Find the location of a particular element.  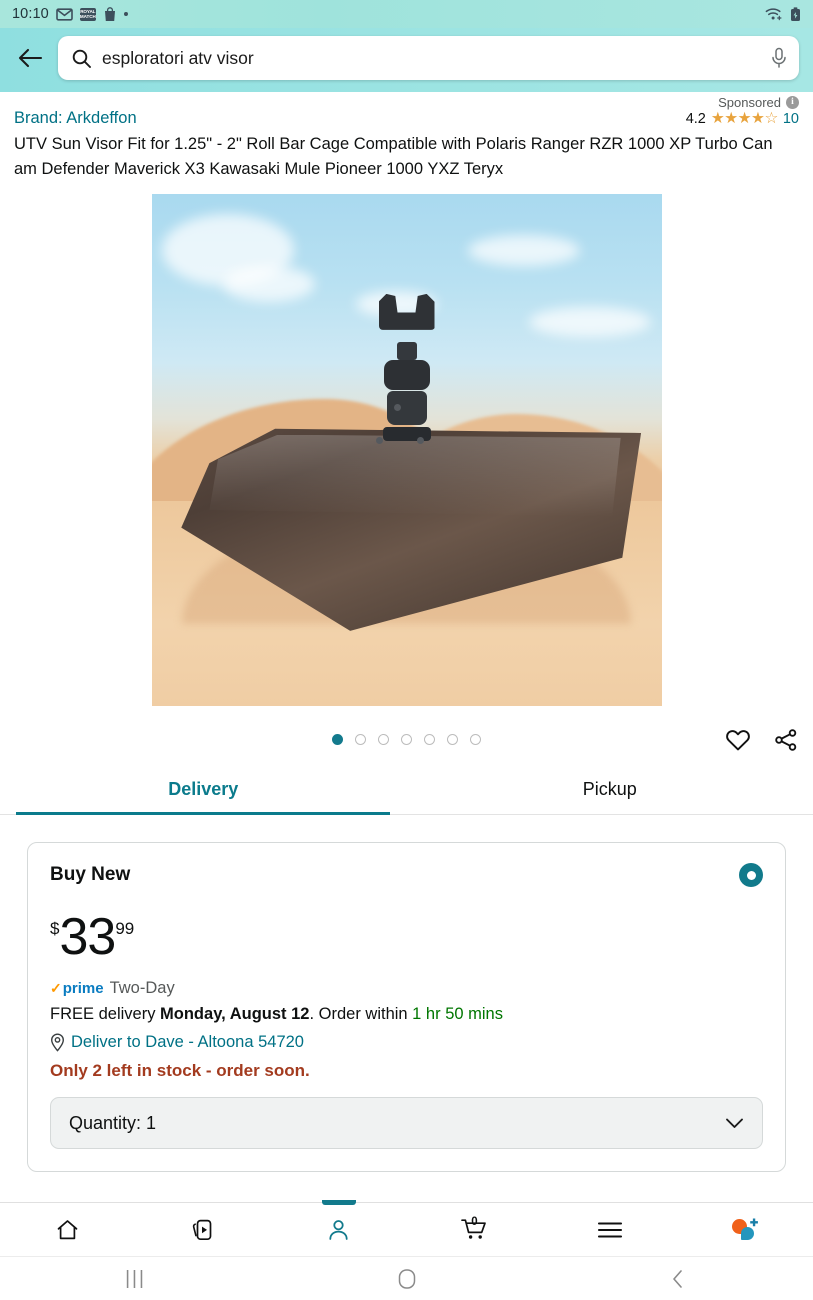

royal-line-2: MATCH is located at coordinates (87, 16).